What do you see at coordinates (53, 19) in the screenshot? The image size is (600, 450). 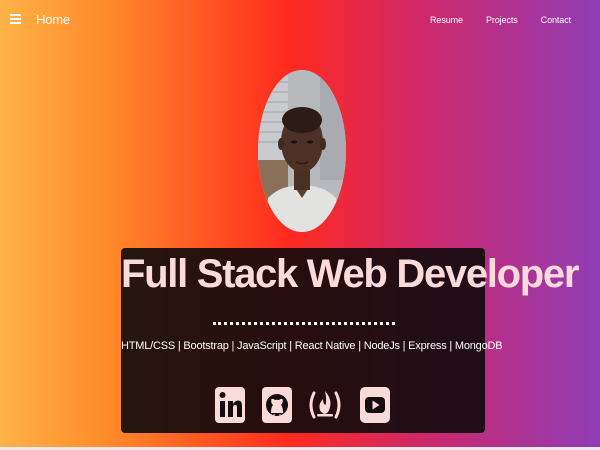 I see `home-link: Home` at bounding box center [53, 19].